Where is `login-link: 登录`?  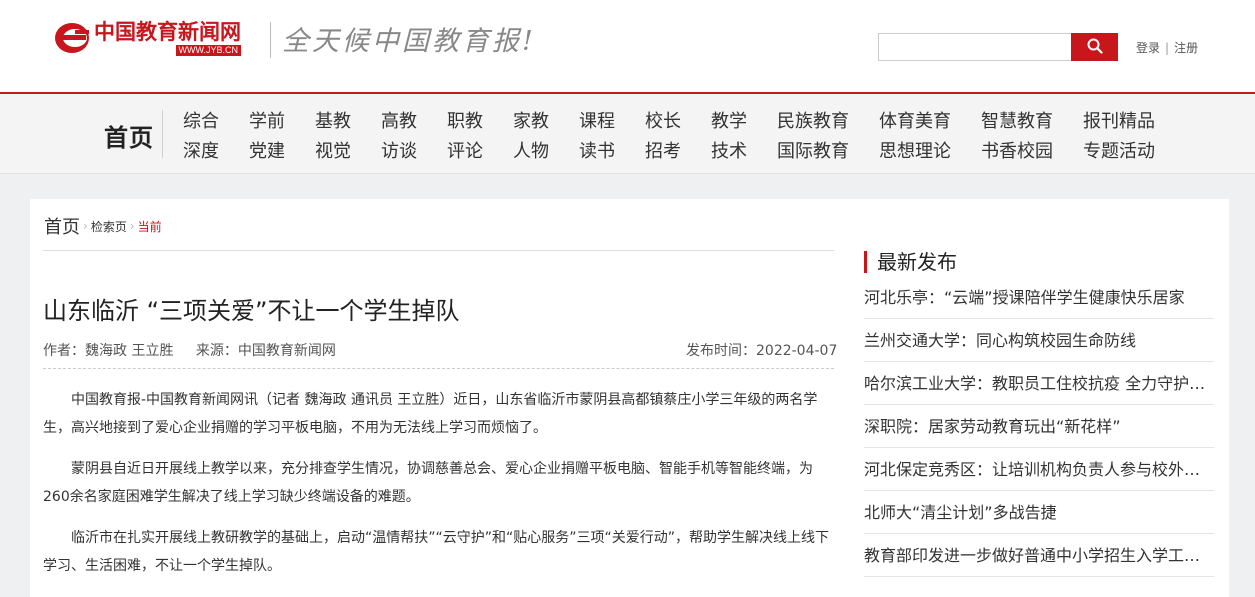 login-link: 登录 is located at coordinates (1148, 48).